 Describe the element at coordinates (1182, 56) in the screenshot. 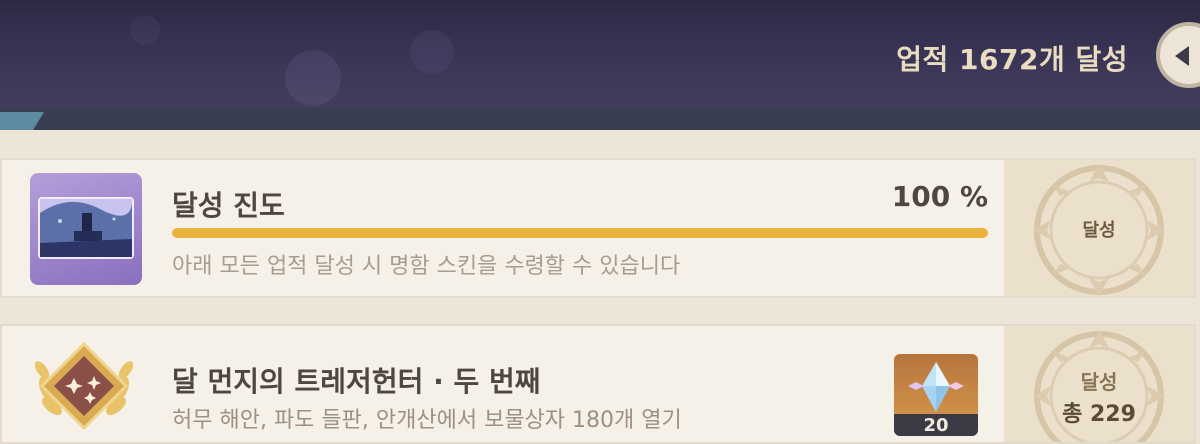

I see `chevron-left-icon` at that location.